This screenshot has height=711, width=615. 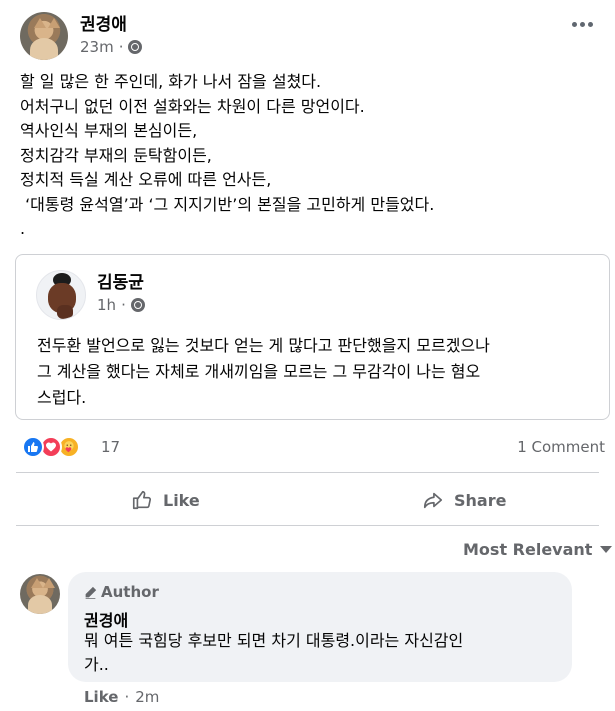 I want to click on reaction-count: 17, so click(x=110, y=447).